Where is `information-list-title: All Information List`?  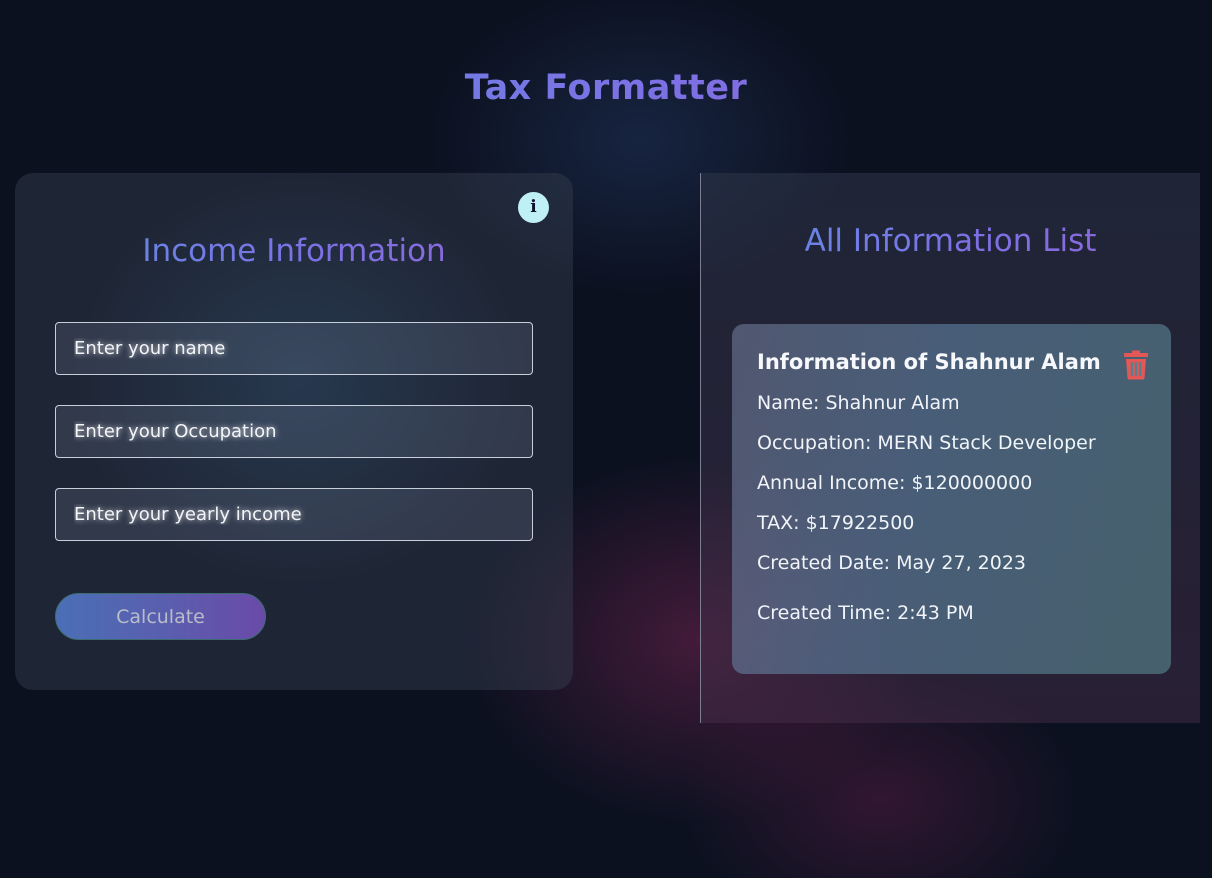 information-list-title: All Information List is located at coordinates (950, 241).